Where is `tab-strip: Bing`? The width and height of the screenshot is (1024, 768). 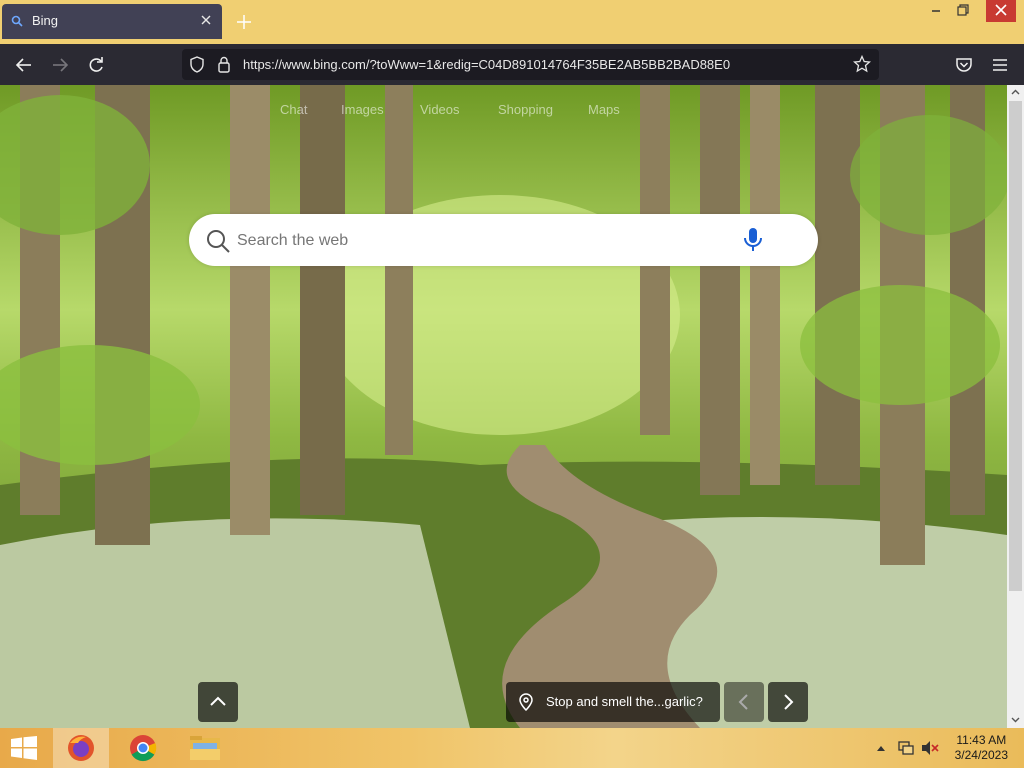
tab-strip: Bing is located at coordinates (512, 22).